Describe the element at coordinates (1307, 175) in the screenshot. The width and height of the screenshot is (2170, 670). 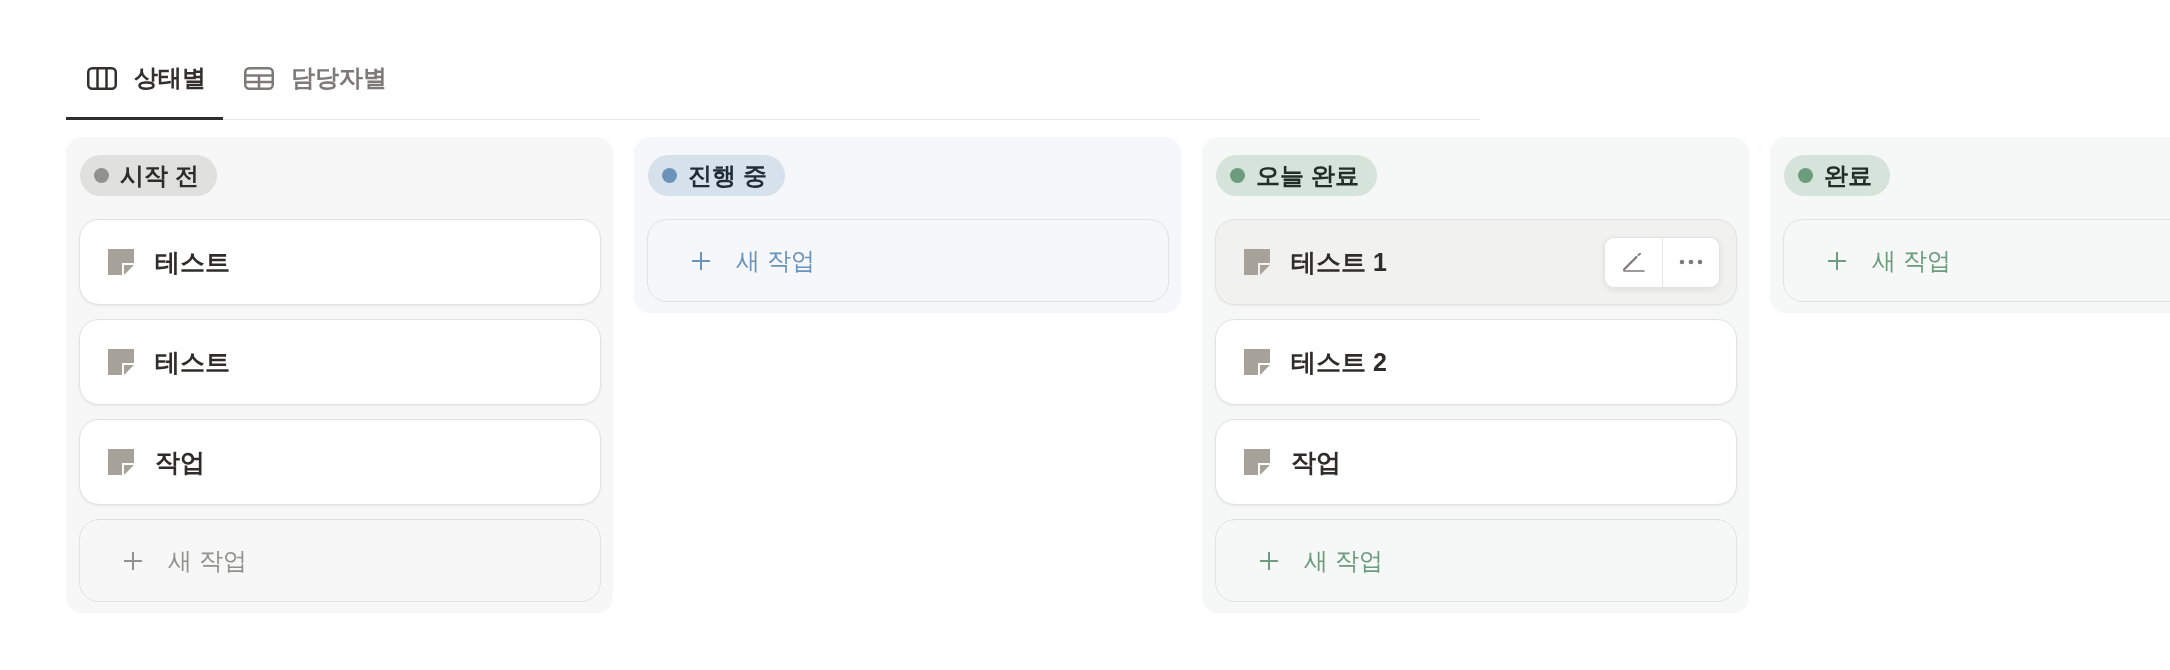
I see `status-label: 오늘 완료` at that location.